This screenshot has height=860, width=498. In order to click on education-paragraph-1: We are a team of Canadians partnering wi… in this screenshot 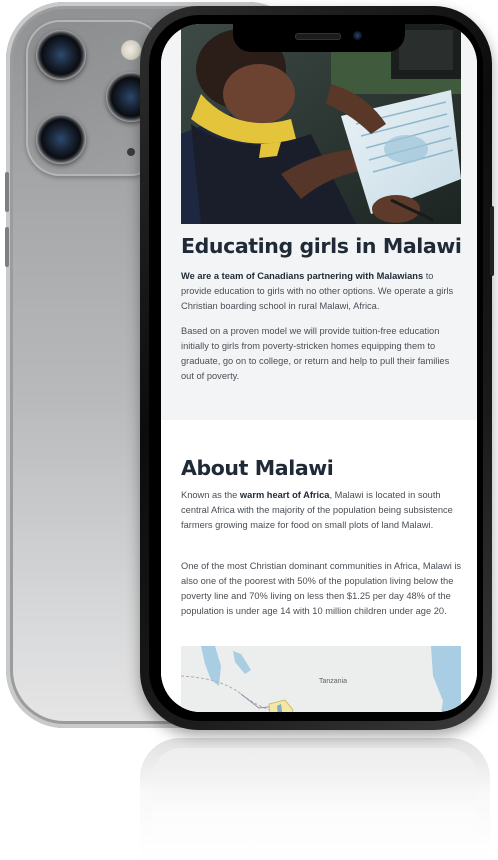, I will do `click(322, 291)`.